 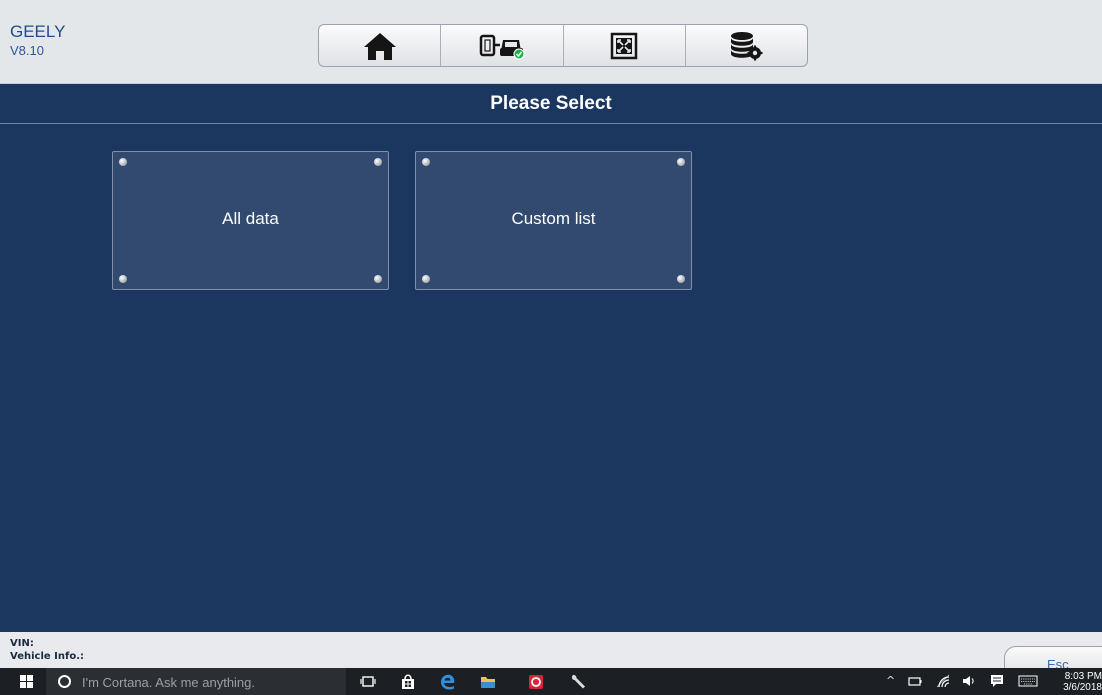 I want to click on wifi-icon, so click(x=943, y=681).